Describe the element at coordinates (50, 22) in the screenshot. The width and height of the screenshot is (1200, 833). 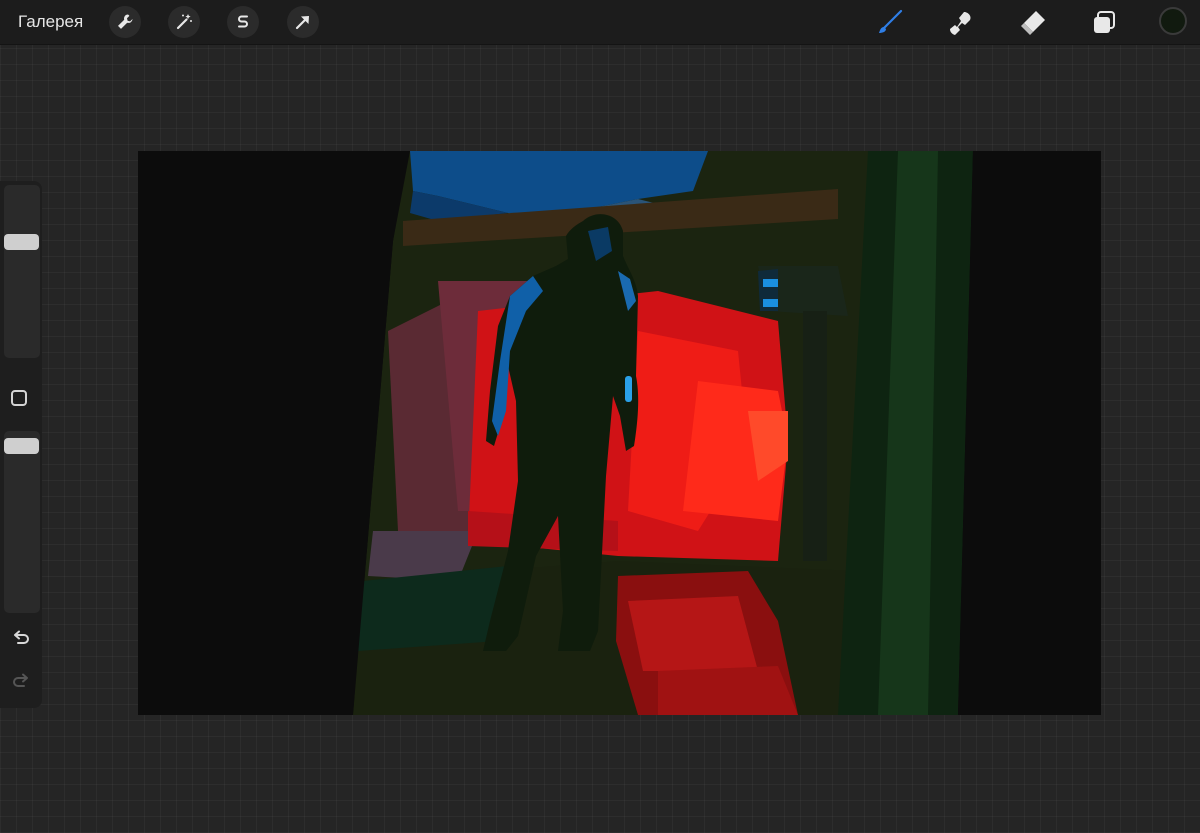
I see `gallery-button: Галерея` at that location.